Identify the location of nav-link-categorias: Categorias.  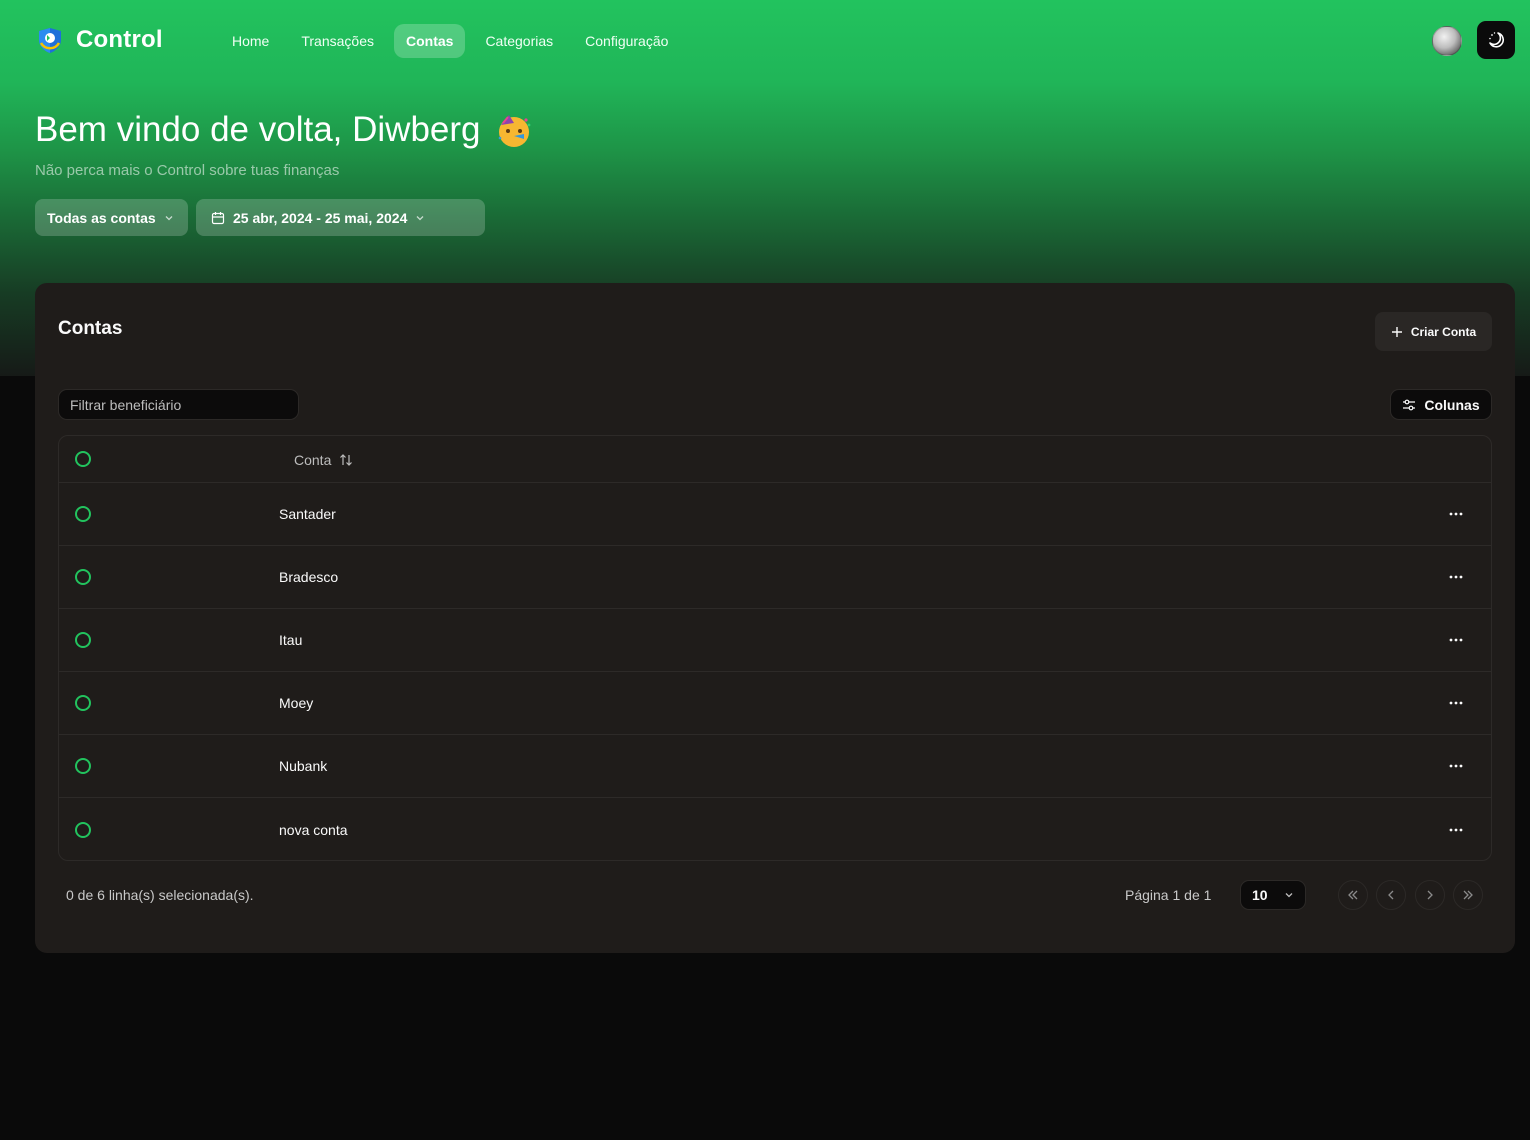
(519, 41).